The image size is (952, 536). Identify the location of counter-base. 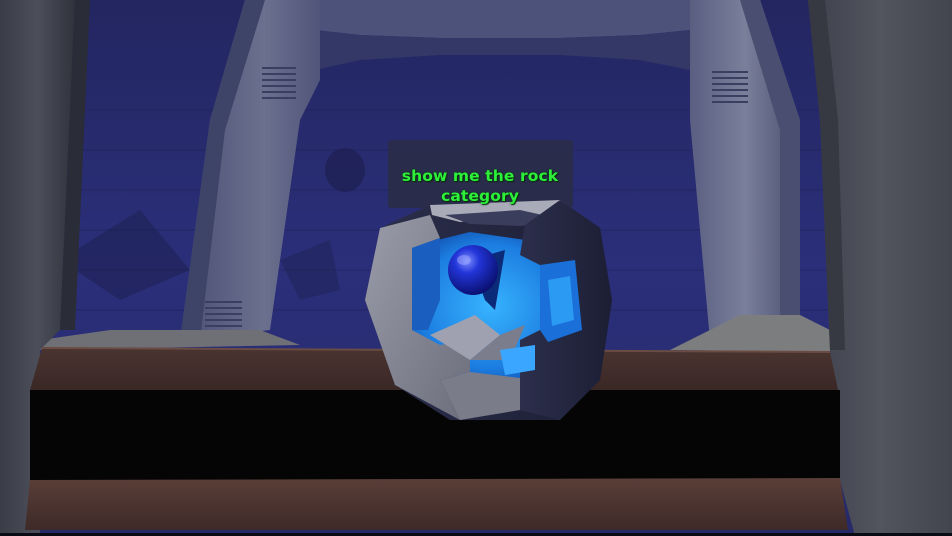
(436, 504).